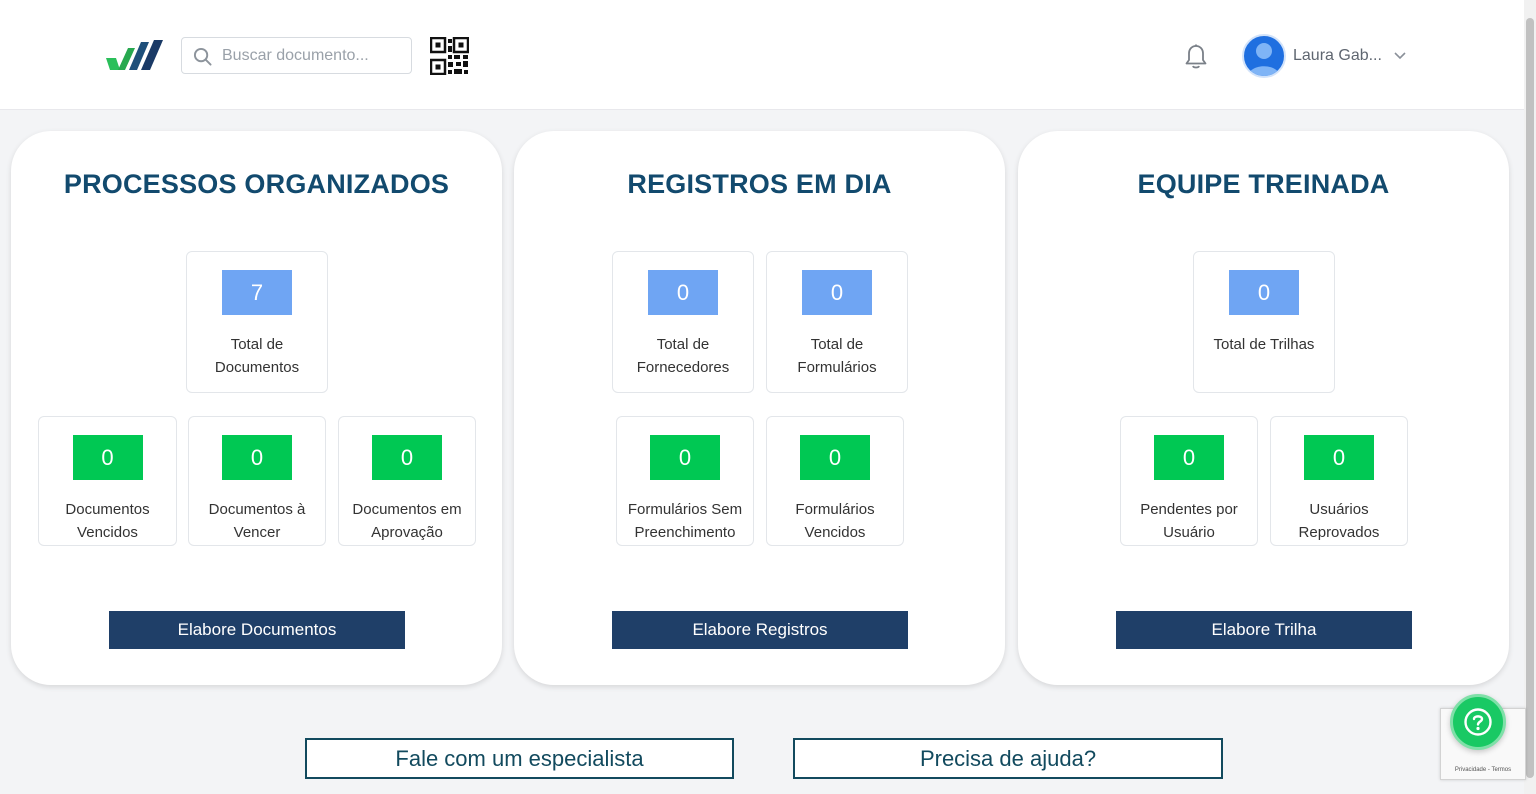 Image resolution: width=1536 pixels, height=794 pixels. Describe the element at coordinates (257, 322) in the screenshot. I see `stat-total-documentos: 7 Total de Documentos` at that location.